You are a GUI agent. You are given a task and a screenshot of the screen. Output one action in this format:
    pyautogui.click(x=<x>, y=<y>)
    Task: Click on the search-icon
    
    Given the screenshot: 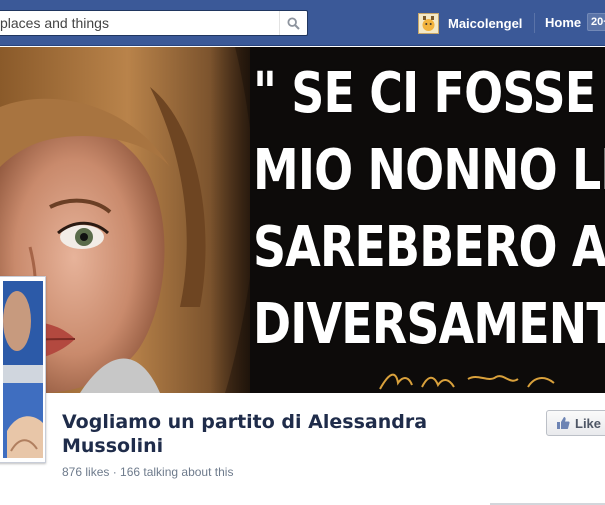 What is the action you would take?
    pyautogui.click(x=293, y=23)
    